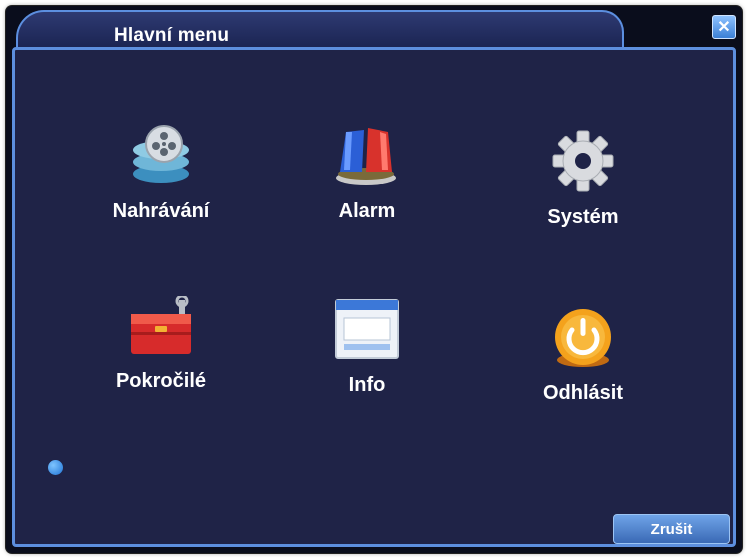 The image size is (748, 559). Describe the element at coordinates (582, 393) in the screenshot. I see `menu-label-logout: Odhlásit` at that location.